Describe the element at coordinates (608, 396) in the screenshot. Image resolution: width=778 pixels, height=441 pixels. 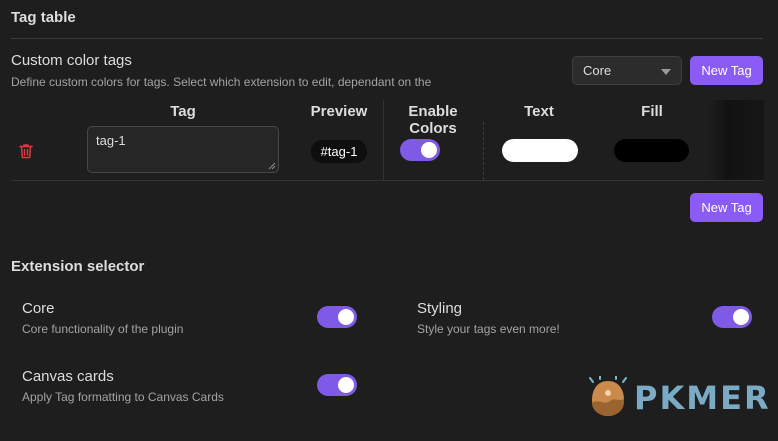
I see `pkmer-logo-icon` at that location.